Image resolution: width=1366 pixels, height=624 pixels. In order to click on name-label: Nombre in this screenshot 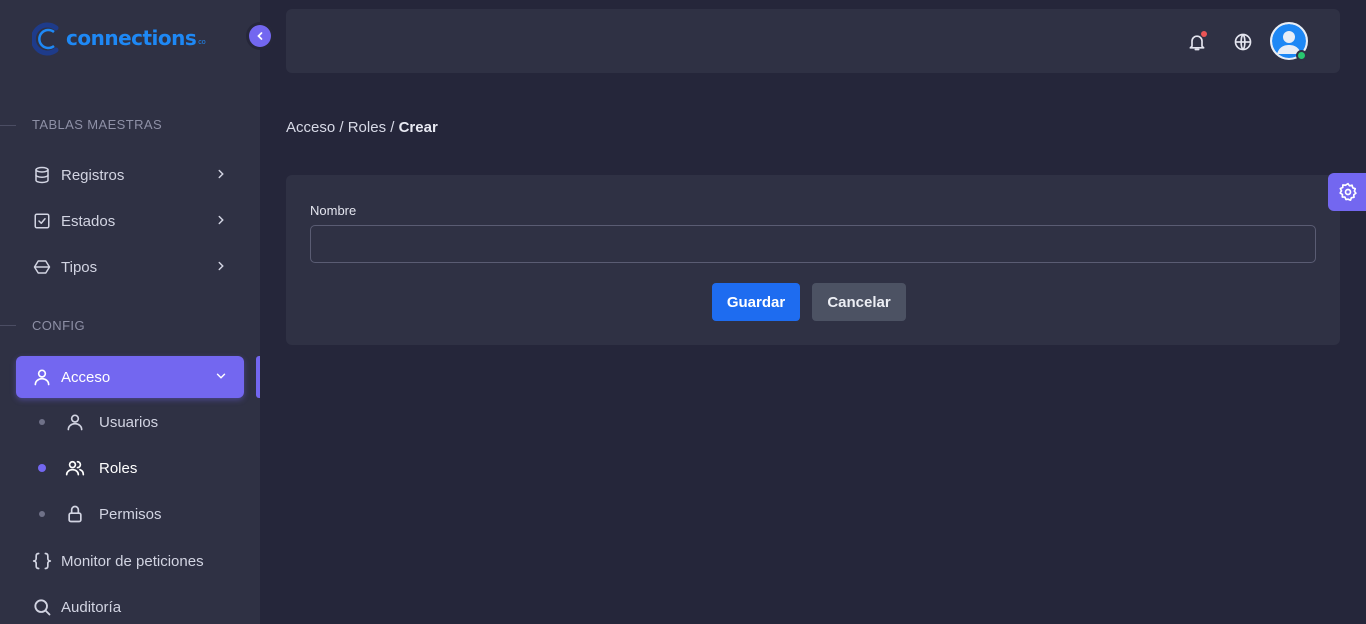, I will do `click(333, 210)`.